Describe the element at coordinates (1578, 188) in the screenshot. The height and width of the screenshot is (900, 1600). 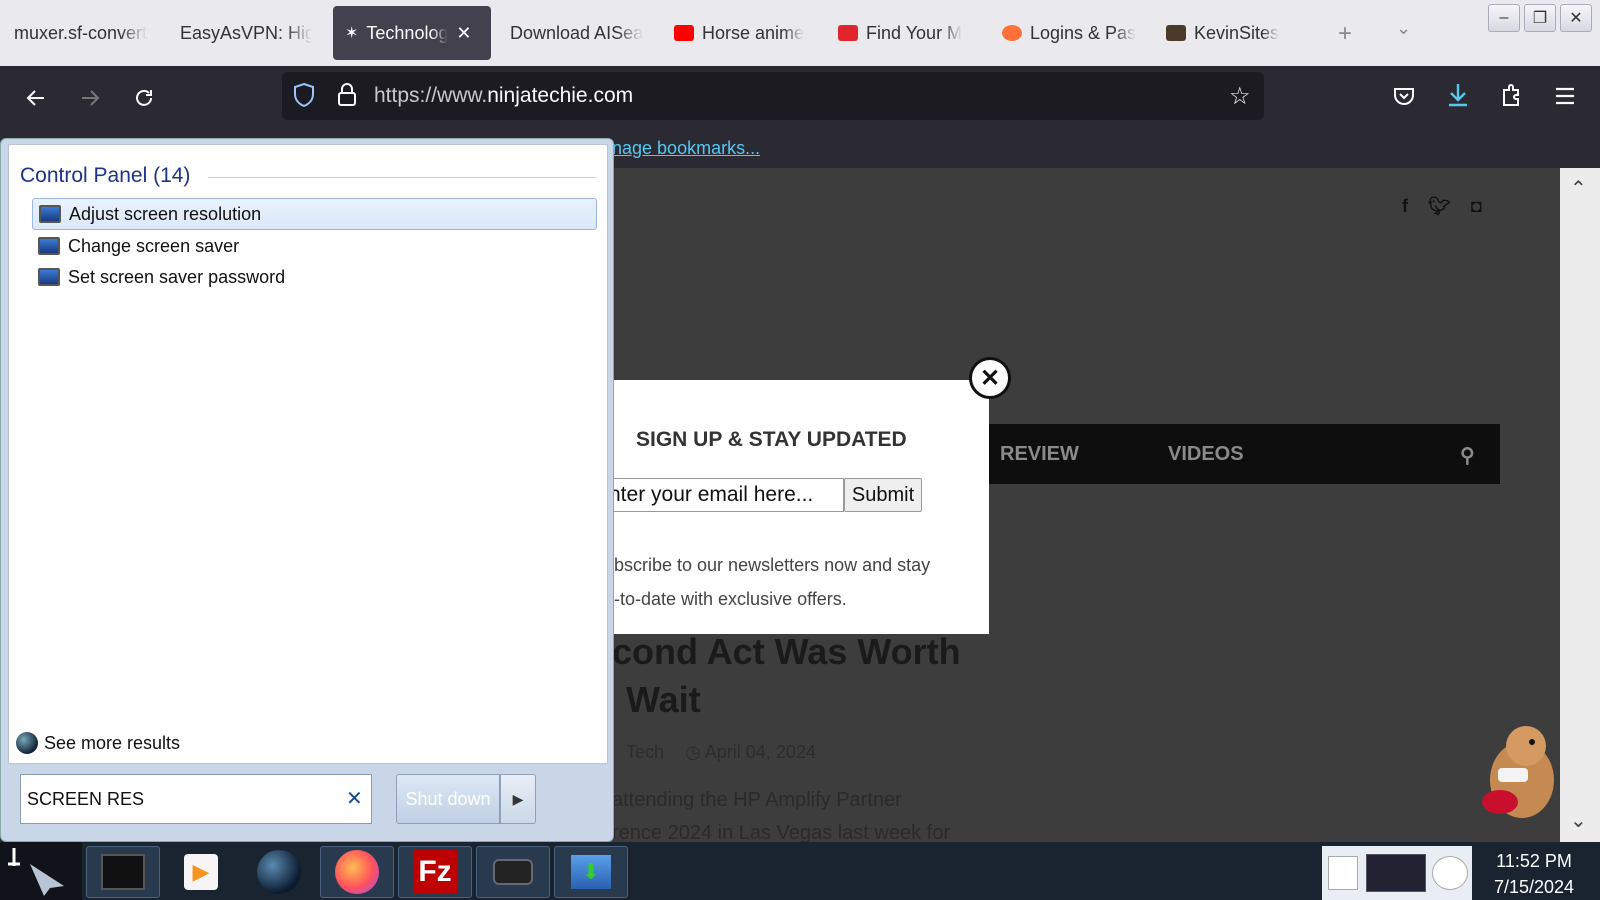
I see `scroll-up-icon: ⌃` at that location.